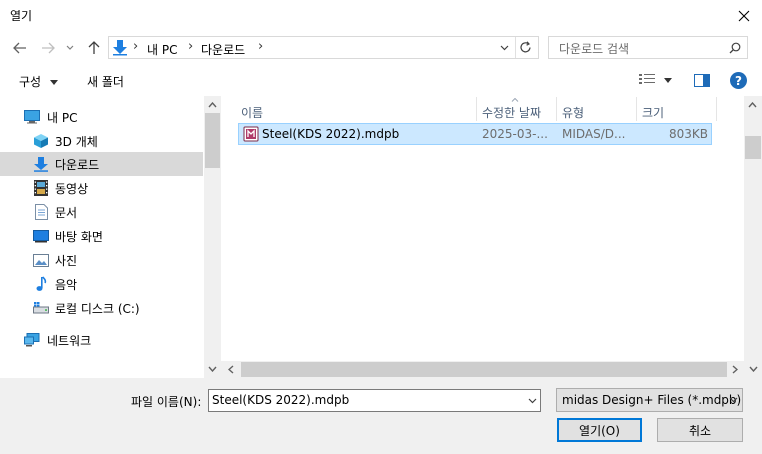  What do you see at coordinates (511, 112) in the screenshot?
I see `column-header-modified: 수정한 날짜` at bounding box center [511, 112].